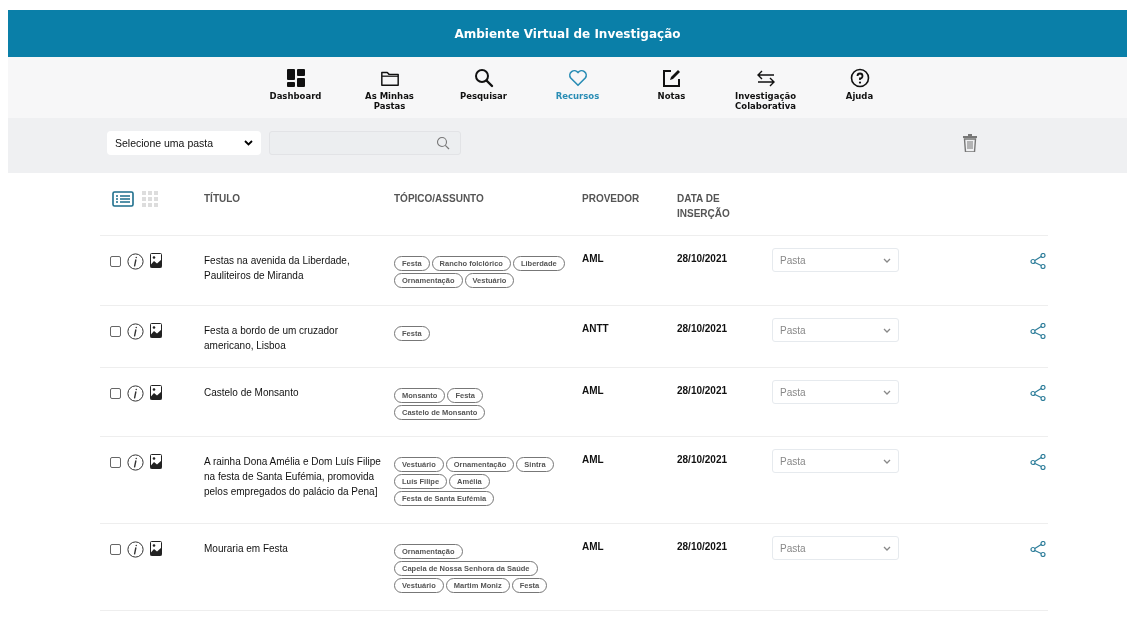  Describe the element at coordinates (293, 477) in the screenshot. I see `title-cell-text: A rainha Dona Amélia e Dom Luís Filipe na festa de Santa Eufémia, promovida pelos empregados do palácio da Pena]` at that location.